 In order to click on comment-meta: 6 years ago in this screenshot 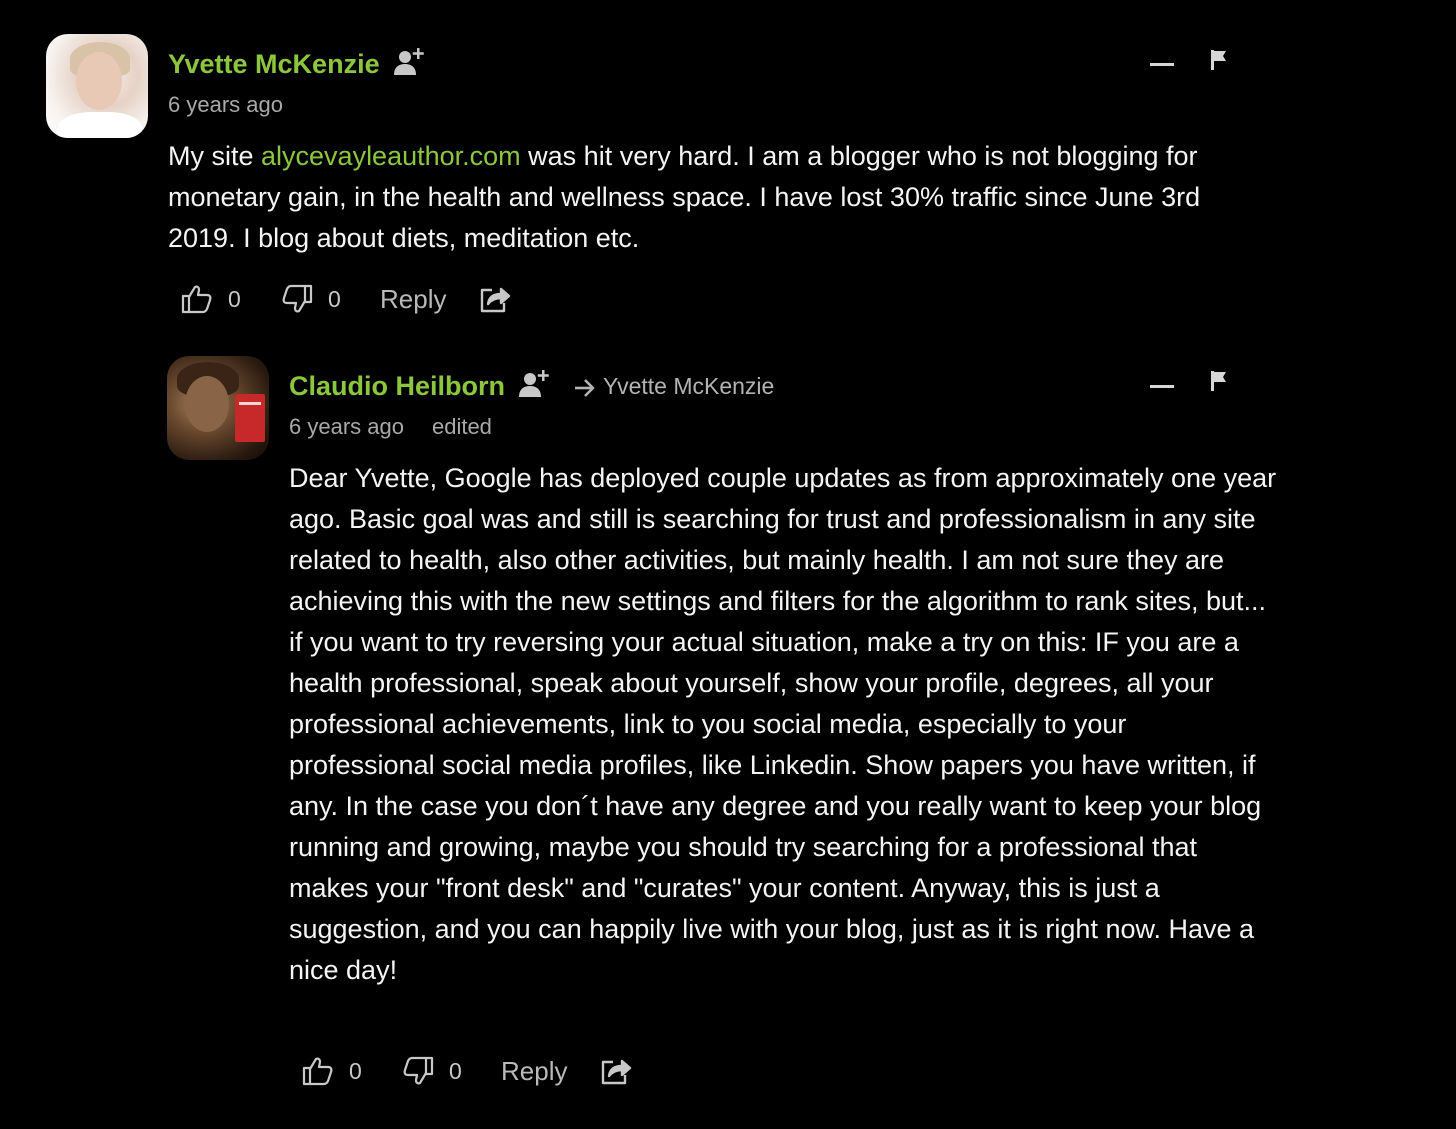, I will do `click(225, 105)`.